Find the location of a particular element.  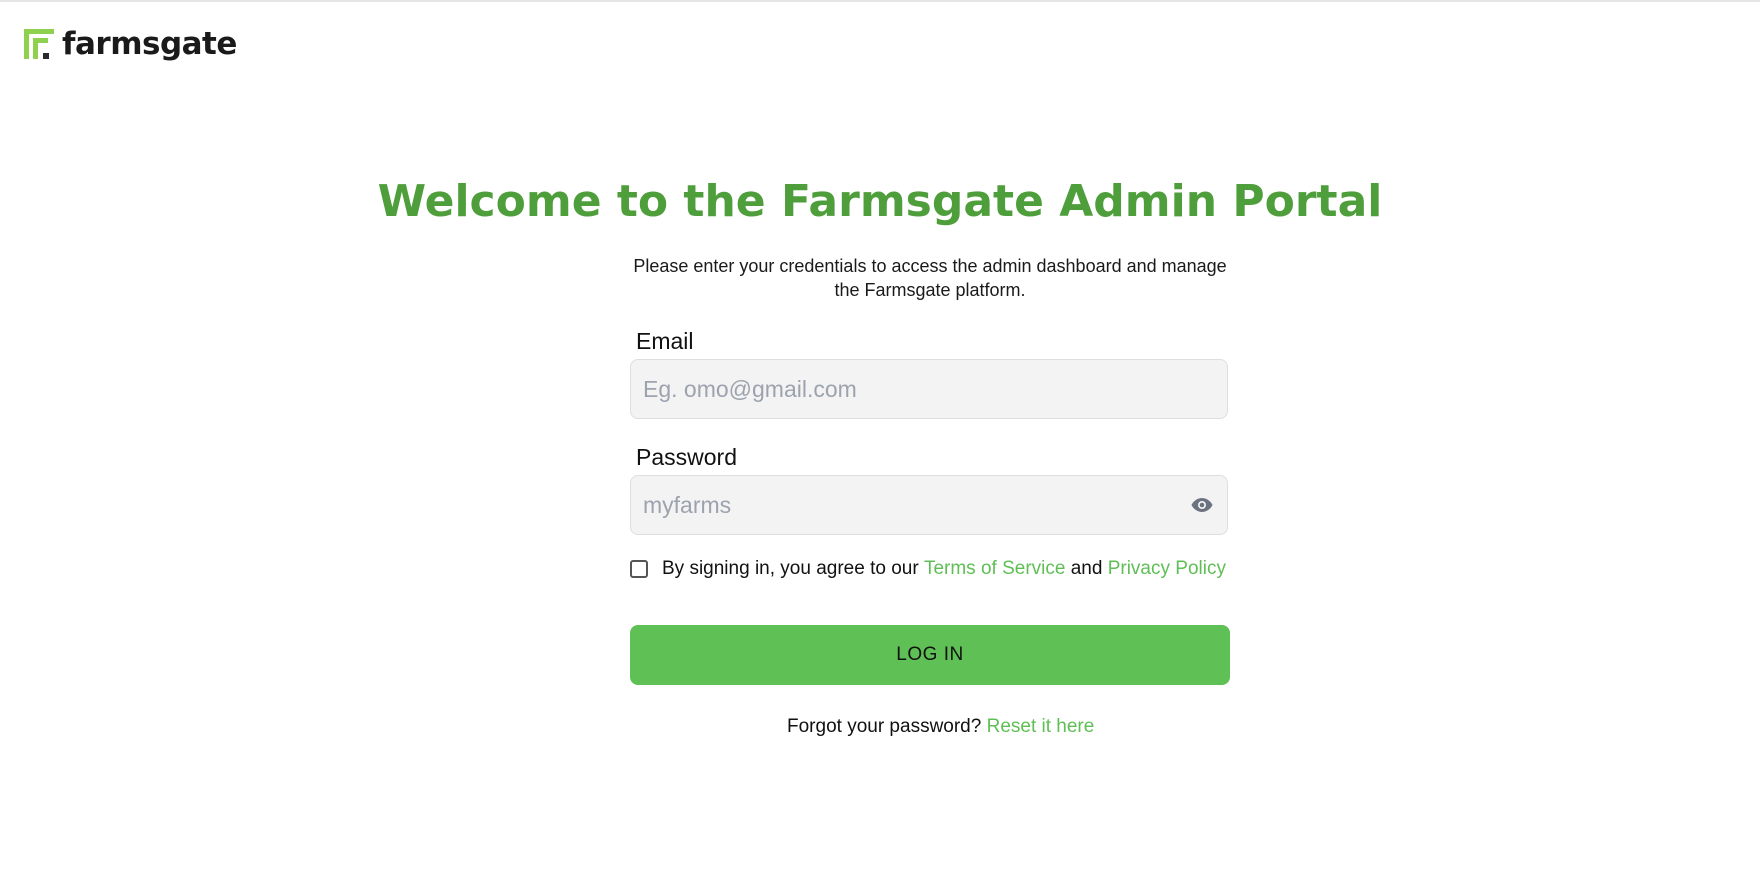

agreement-conjunction: and is located at coordinates (1086, 568).